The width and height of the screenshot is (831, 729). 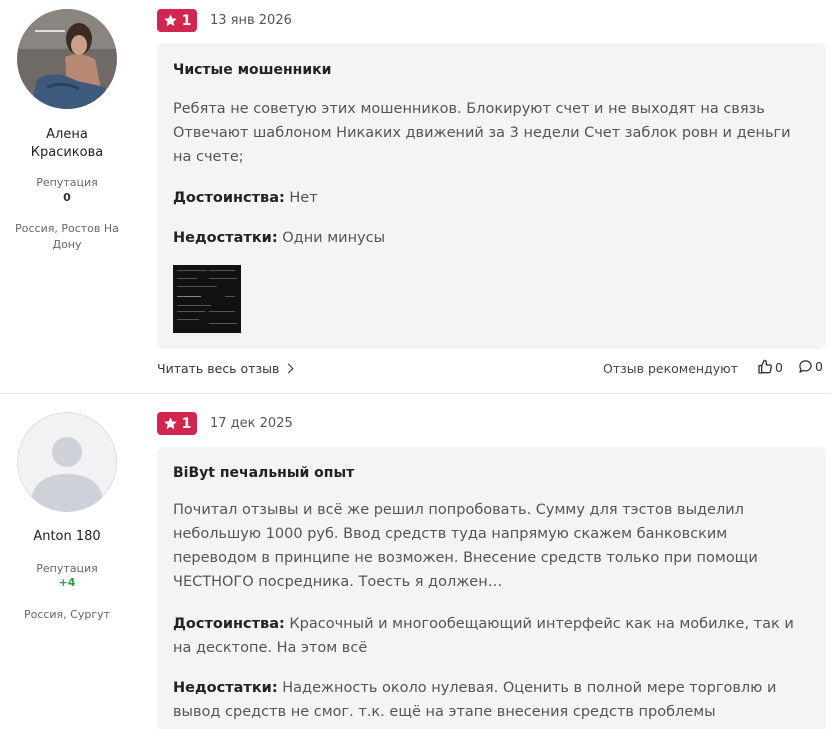 I want to click on review-date: 17 дек 2025, so click(x=251, y=423).